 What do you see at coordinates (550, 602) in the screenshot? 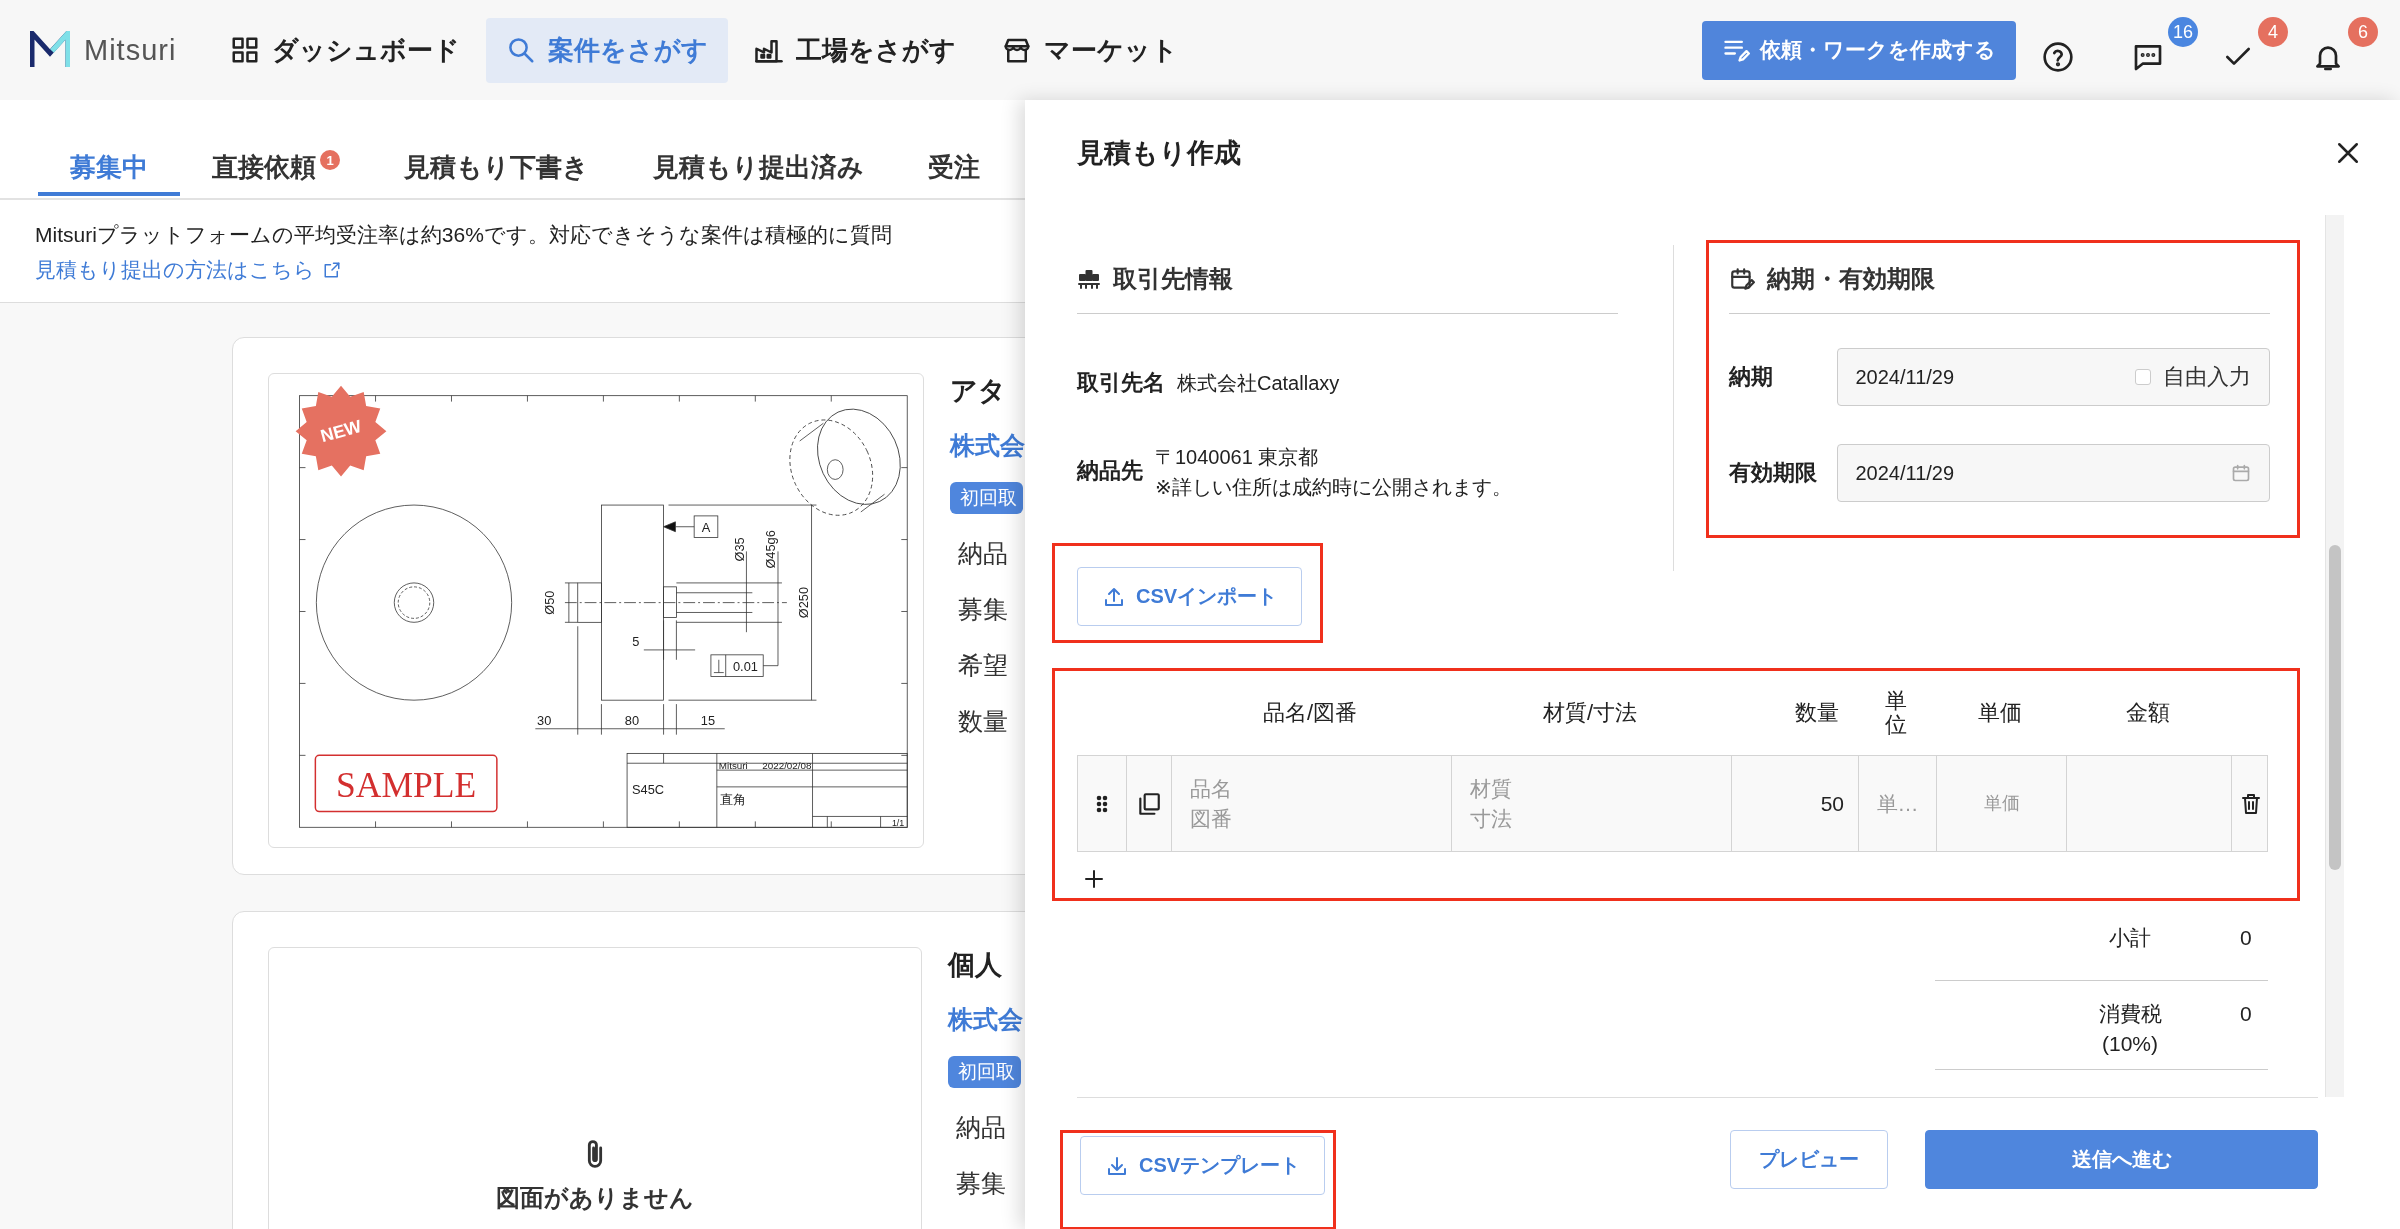
I see `dimension-label: Ø50` at bounding box center [550, 602].